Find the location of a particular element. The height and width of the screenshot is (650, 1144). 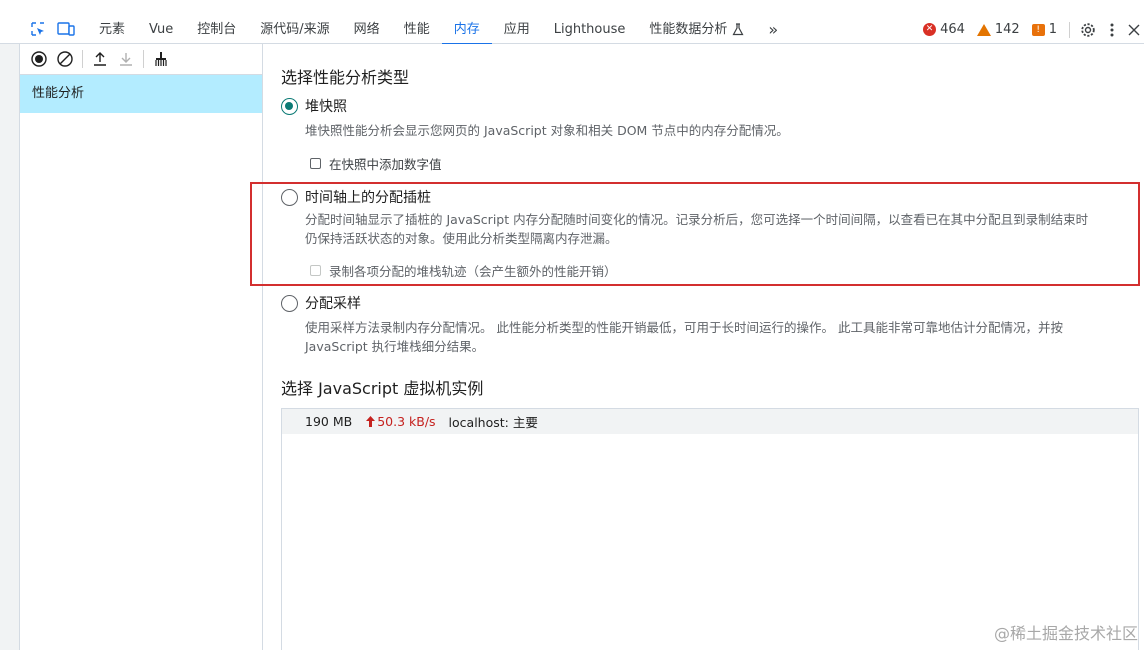

tab-console: 控制台 is located at coordinates (216, 29).